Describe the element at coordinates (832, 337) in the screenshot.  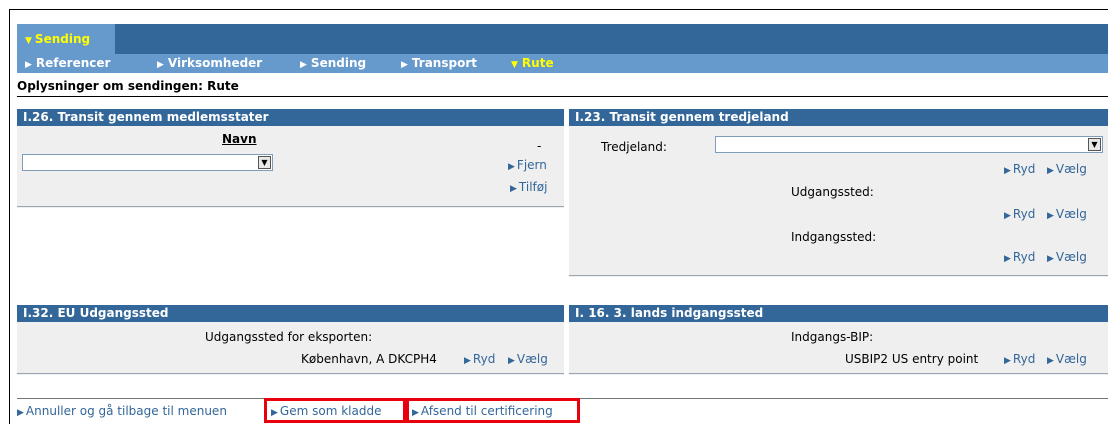
I see `entry-bip-label: Indgangs-BIP:` at that location.